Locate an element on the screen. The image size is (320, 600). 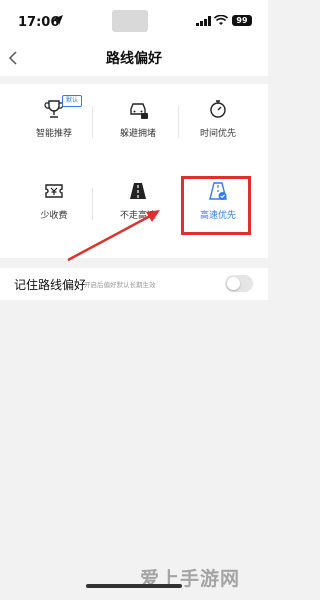
option-label: 躲避拥堵 is located at coordinates (137, 134).